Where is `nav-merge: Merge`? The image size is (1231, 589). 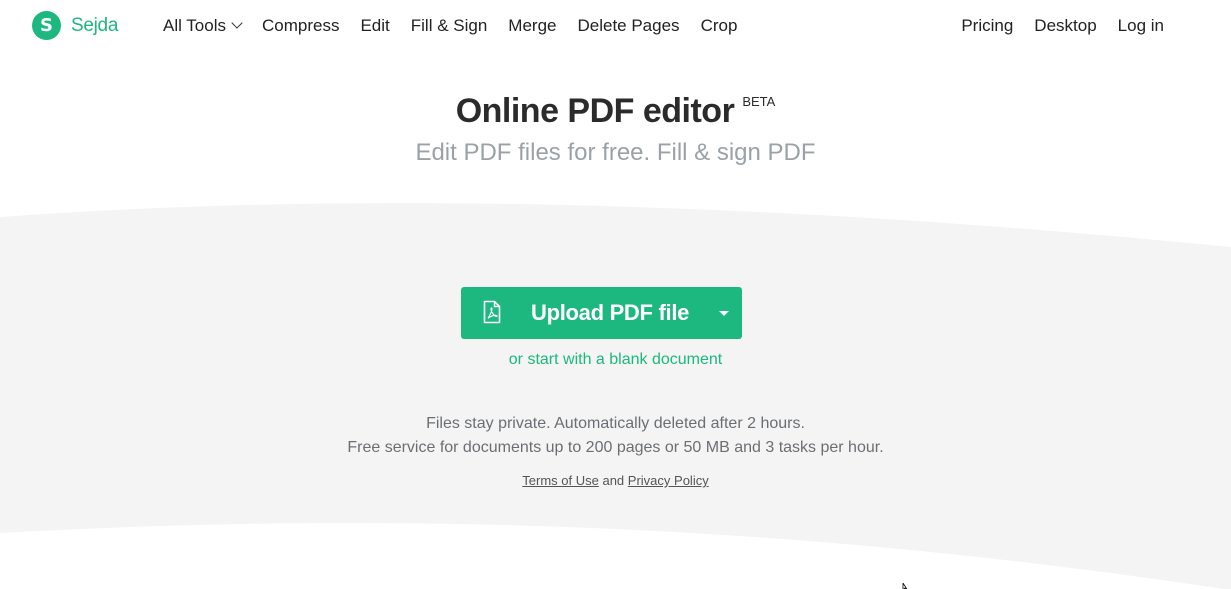
nav-merge: Merge is located at coordinates (532, 26).